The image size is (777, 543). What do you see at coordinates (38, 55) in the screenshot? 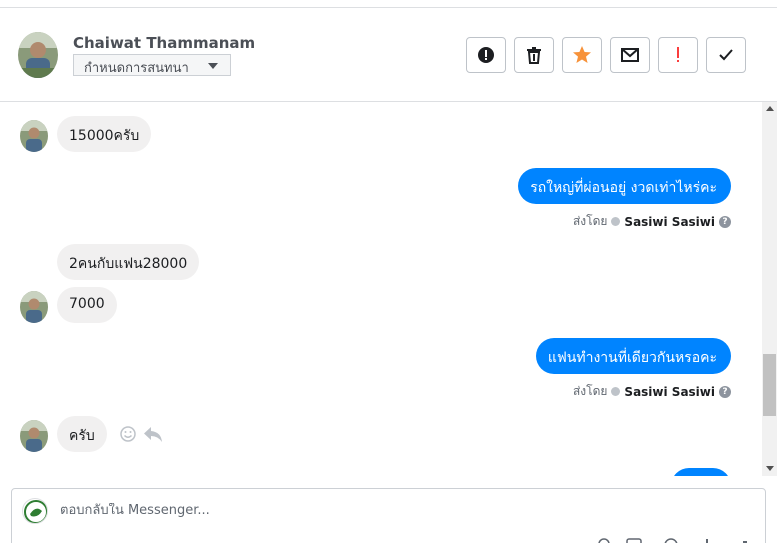
I see `contact-avatar` at bounding box center [38, 55].